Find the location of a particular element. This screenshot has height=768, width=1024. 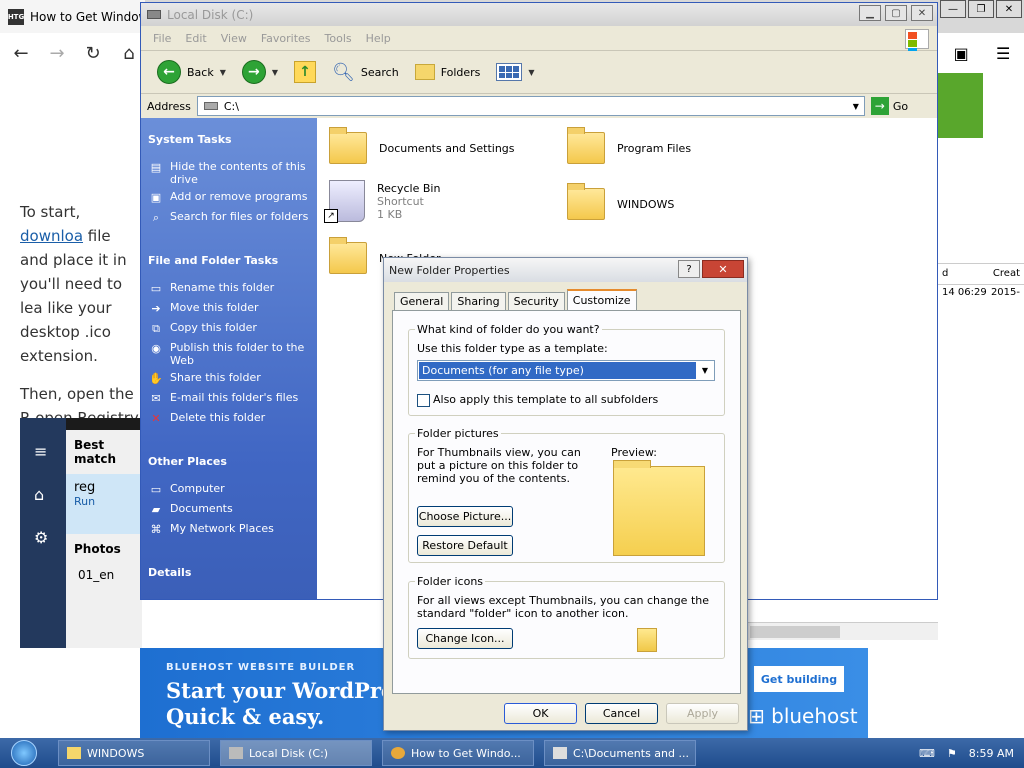

menu-edit: Edit is located at coordinates (195, 38).